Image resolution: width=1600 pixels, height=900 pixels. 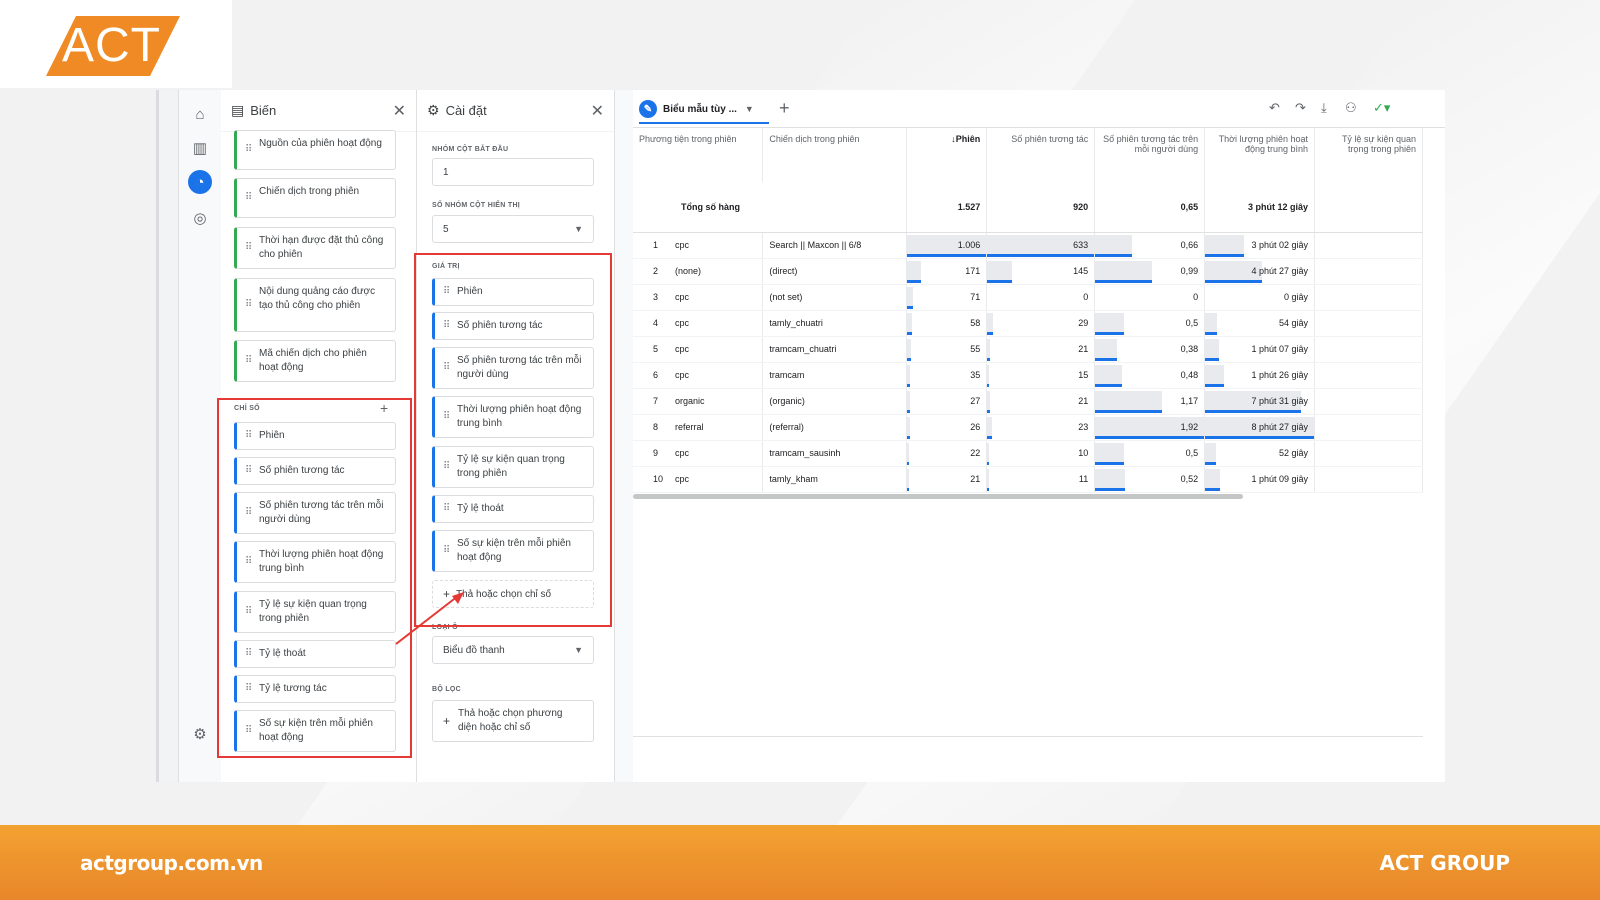 I want to click on table-row: 3 cpc (not set) 71 0 0 0 giây, so click(x=1028, y=297).